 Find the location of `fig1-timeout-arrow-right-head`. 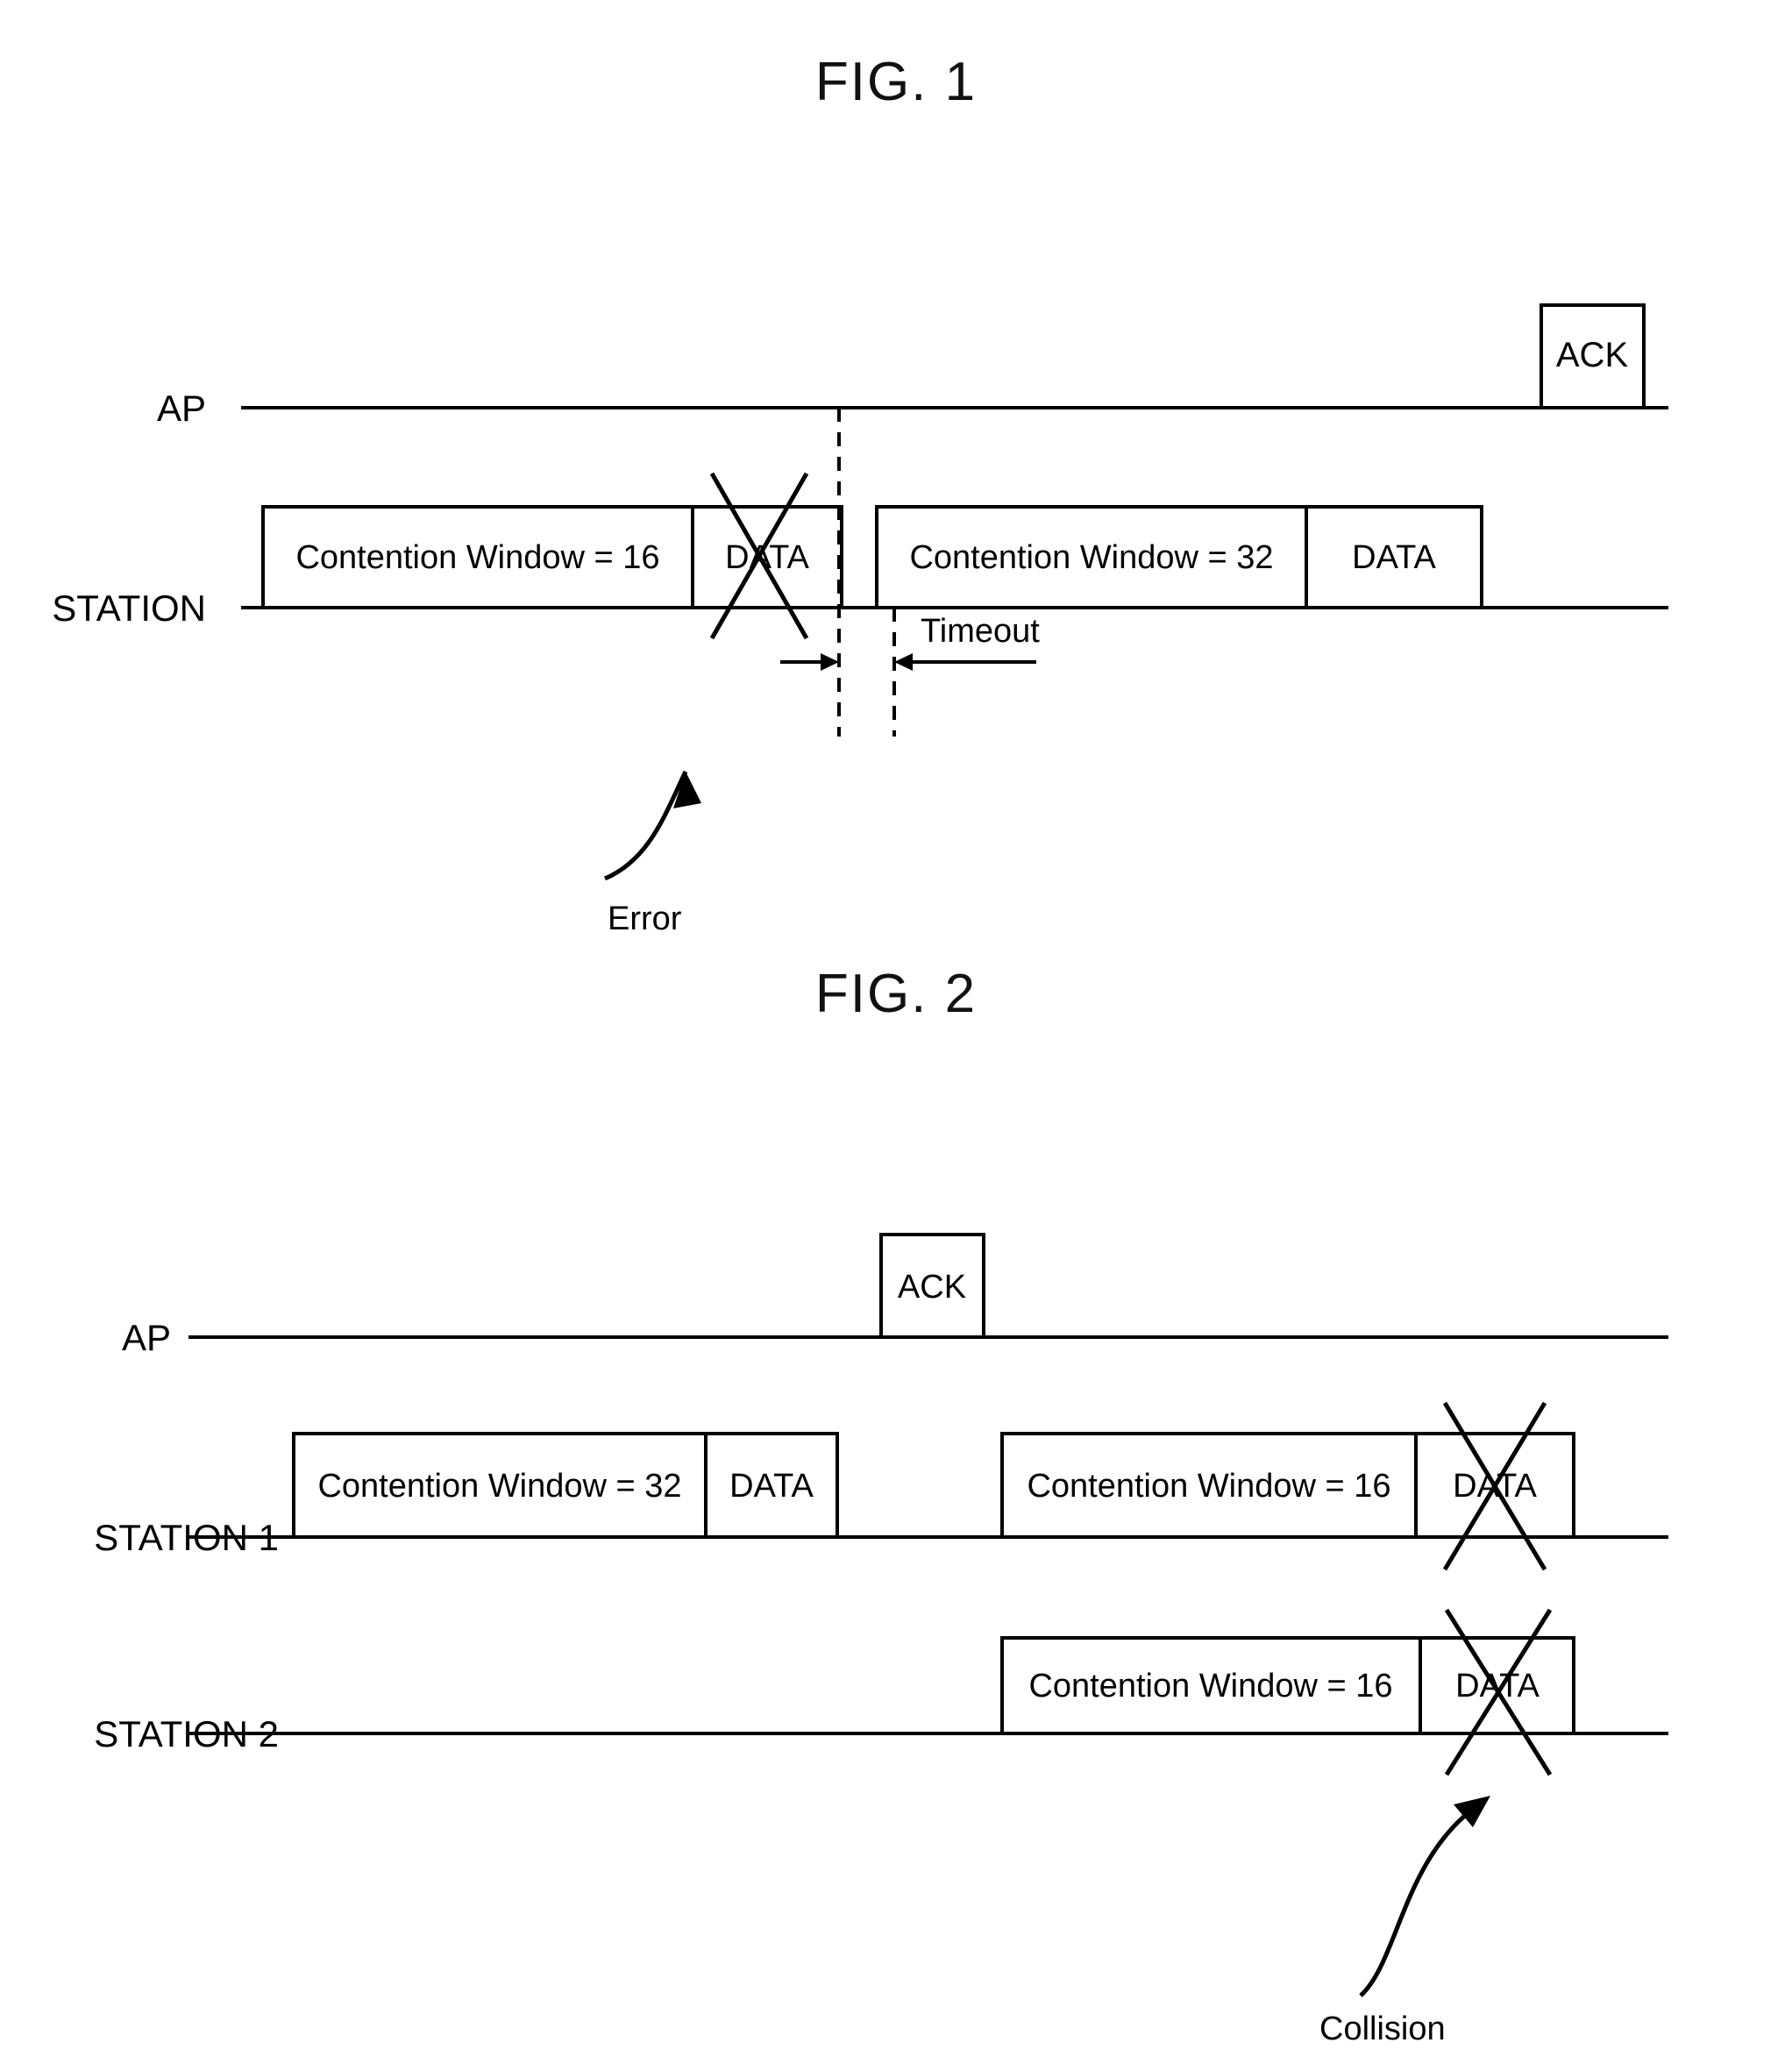

fig1-timeout-arrow-right-head is located at coordinates (903, 662).